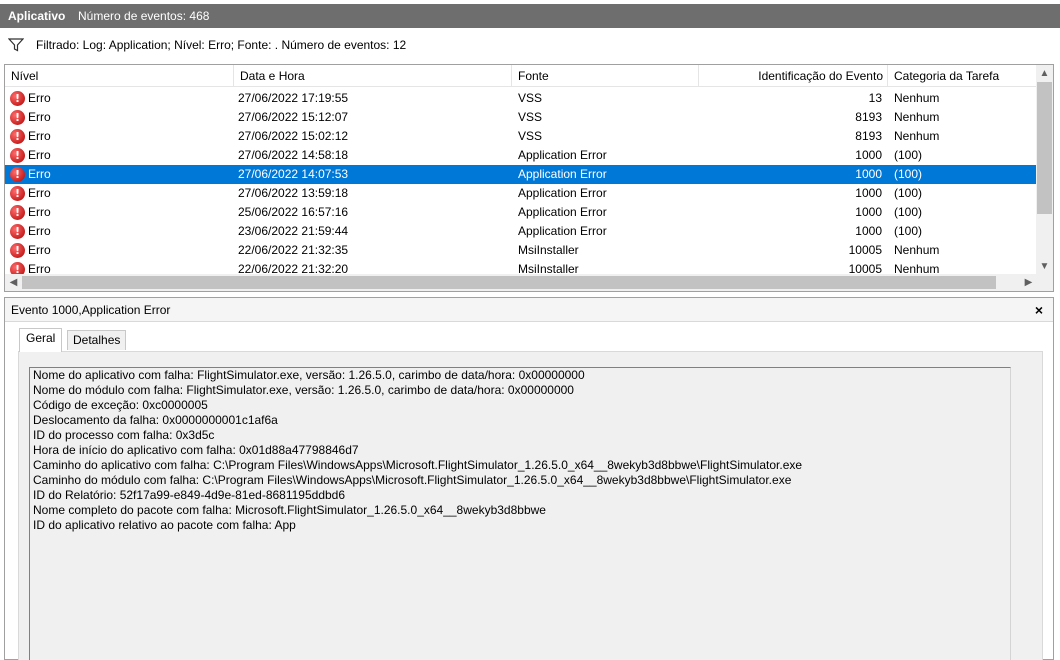 This screenshot has width=1060, height=660. What do you see at coordinates (293, 117) in the screenshot?
I see `date-cell: 27/06/2022 15:12:07` at bounding box center [293, 117].